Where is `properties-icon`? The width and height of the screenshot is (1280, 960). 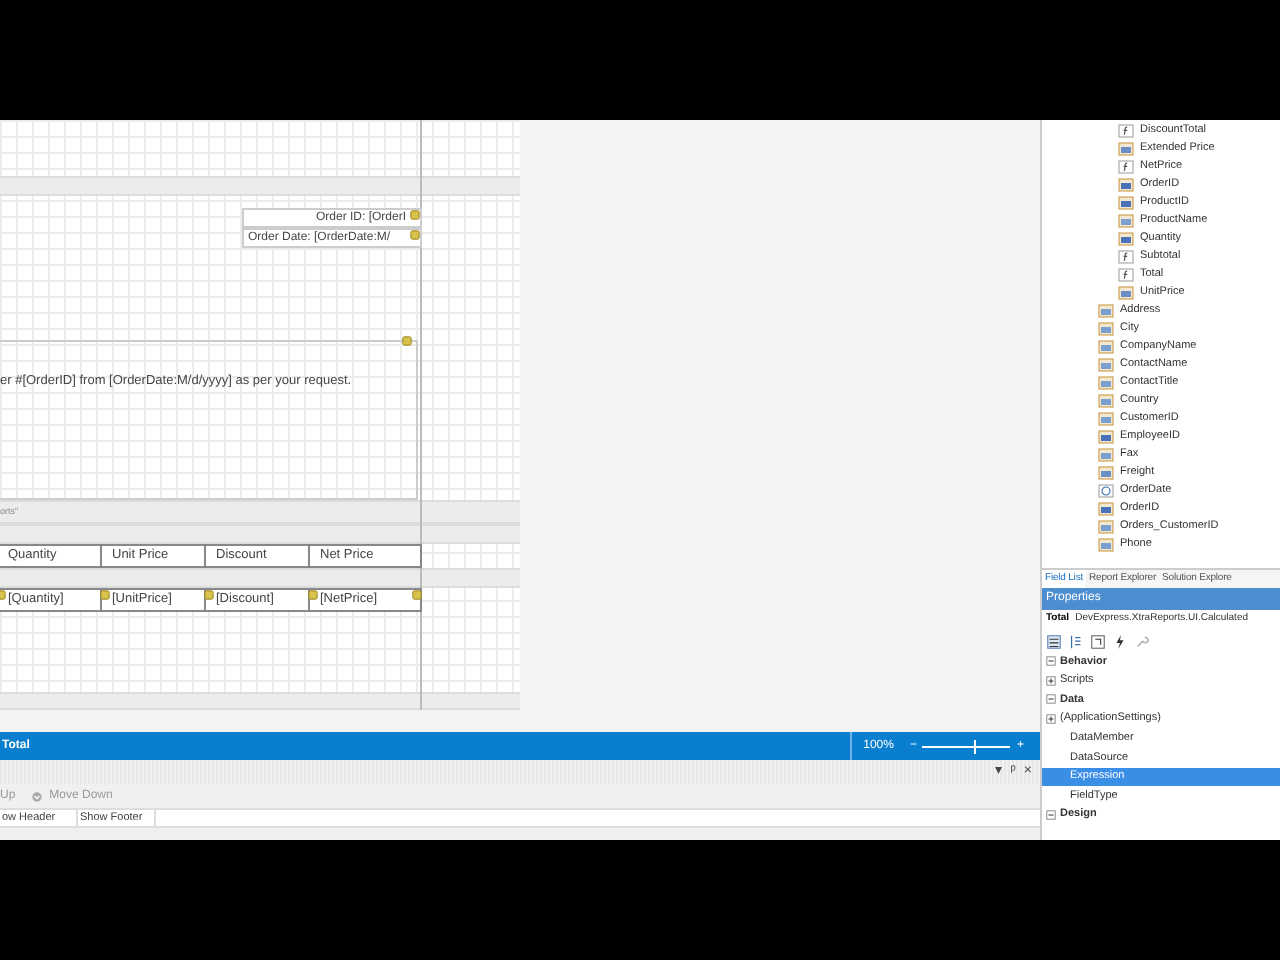
properties-icon is located at coordinates (1098, 641).